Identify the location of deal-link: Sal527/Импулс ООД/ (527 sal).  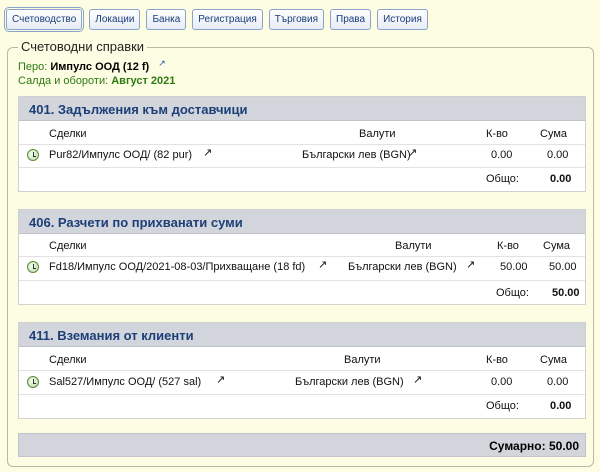
(125, 382).